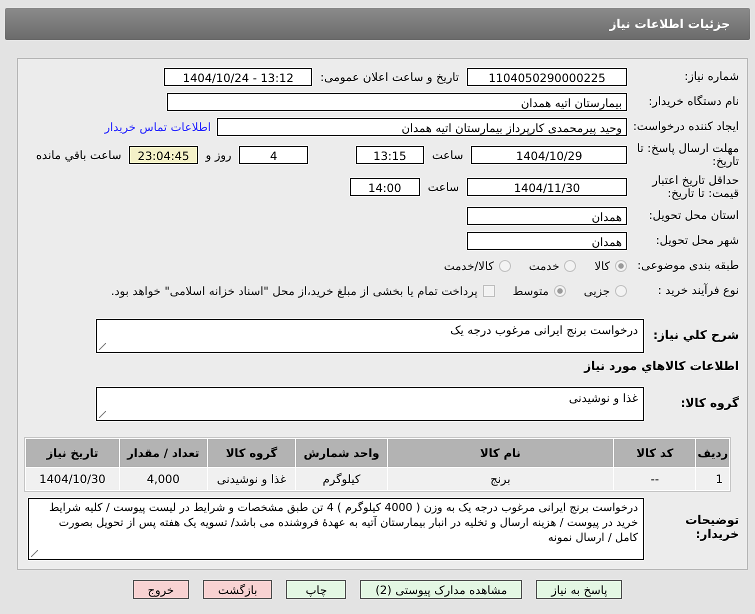 Image resolution: width=755 pixels, height=614 pixels. What do you see at coordinates (294, 291) in the screenshot?
I see `checkbox-label: پرداخت تمام یا بخشی از مبلغ خرید،از محل "اسناد خزانه اسلامی" خواهد بود.` at bounding box center [294, 291].